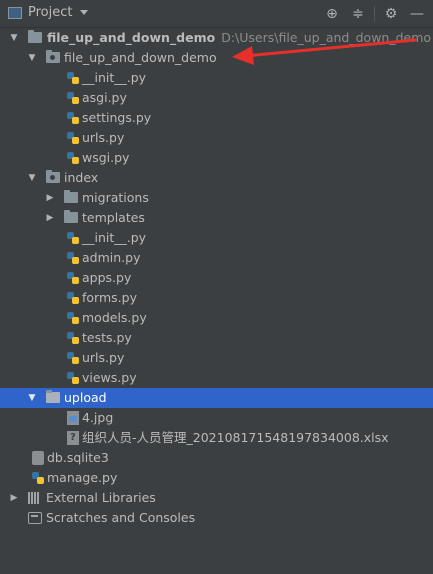 The image size is (433, 574). Describe the element at coordinates (35, 518) in the screenshot. I see `scratches-icon` at that location.